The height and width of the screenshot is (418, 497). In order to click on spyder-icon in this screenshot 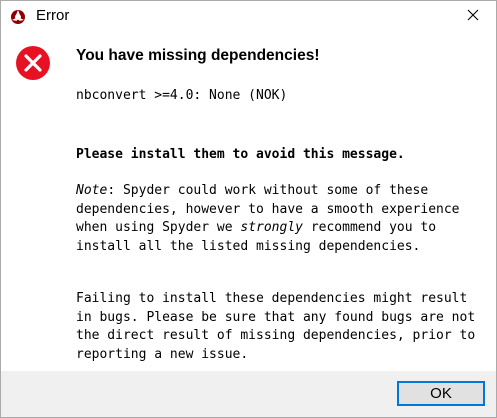, I will do `click(18, 17)`.